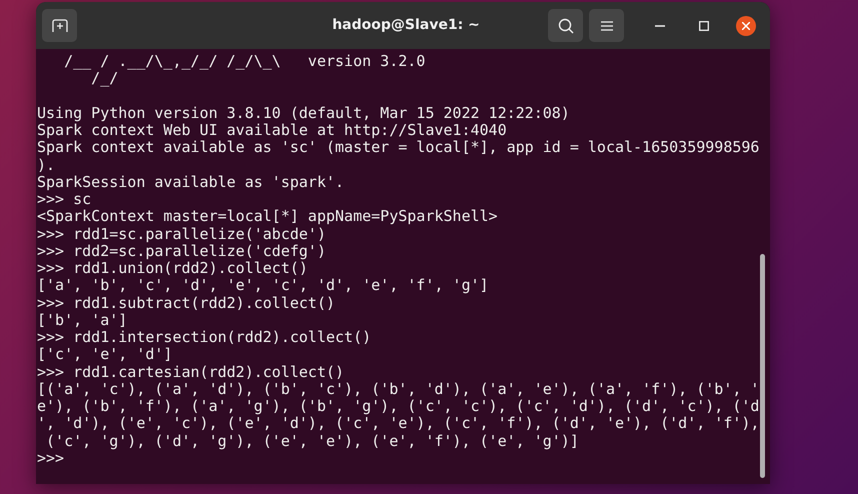 The image size is (858, 494). What do you see at coordinates (104, 78) in the screenshot?
I see `terminal-line: /_/` at bounding box center [104, 78].